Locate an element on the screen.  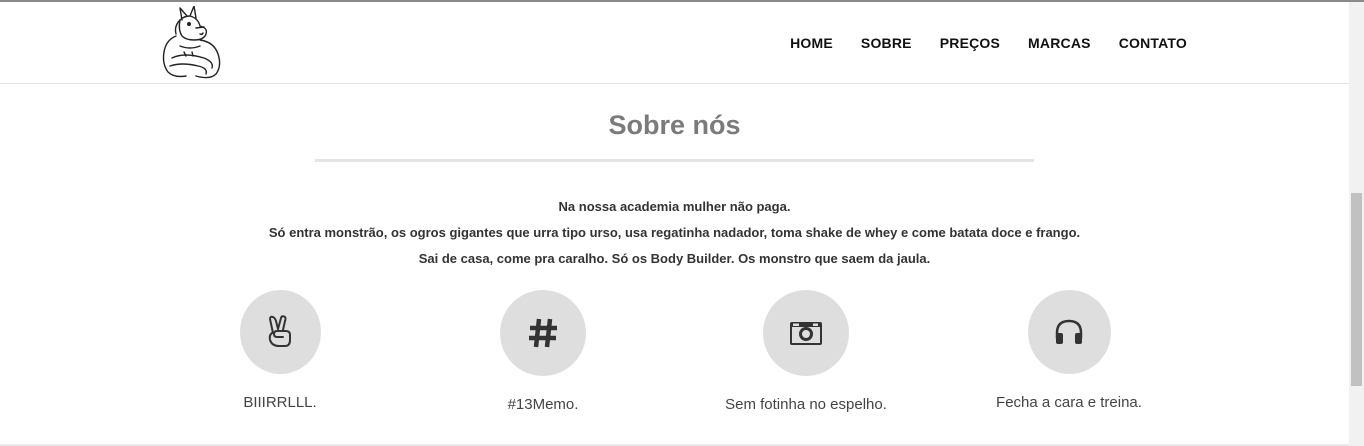
nav-precos-link: PREÇOS is located at coordinates (970, 43).